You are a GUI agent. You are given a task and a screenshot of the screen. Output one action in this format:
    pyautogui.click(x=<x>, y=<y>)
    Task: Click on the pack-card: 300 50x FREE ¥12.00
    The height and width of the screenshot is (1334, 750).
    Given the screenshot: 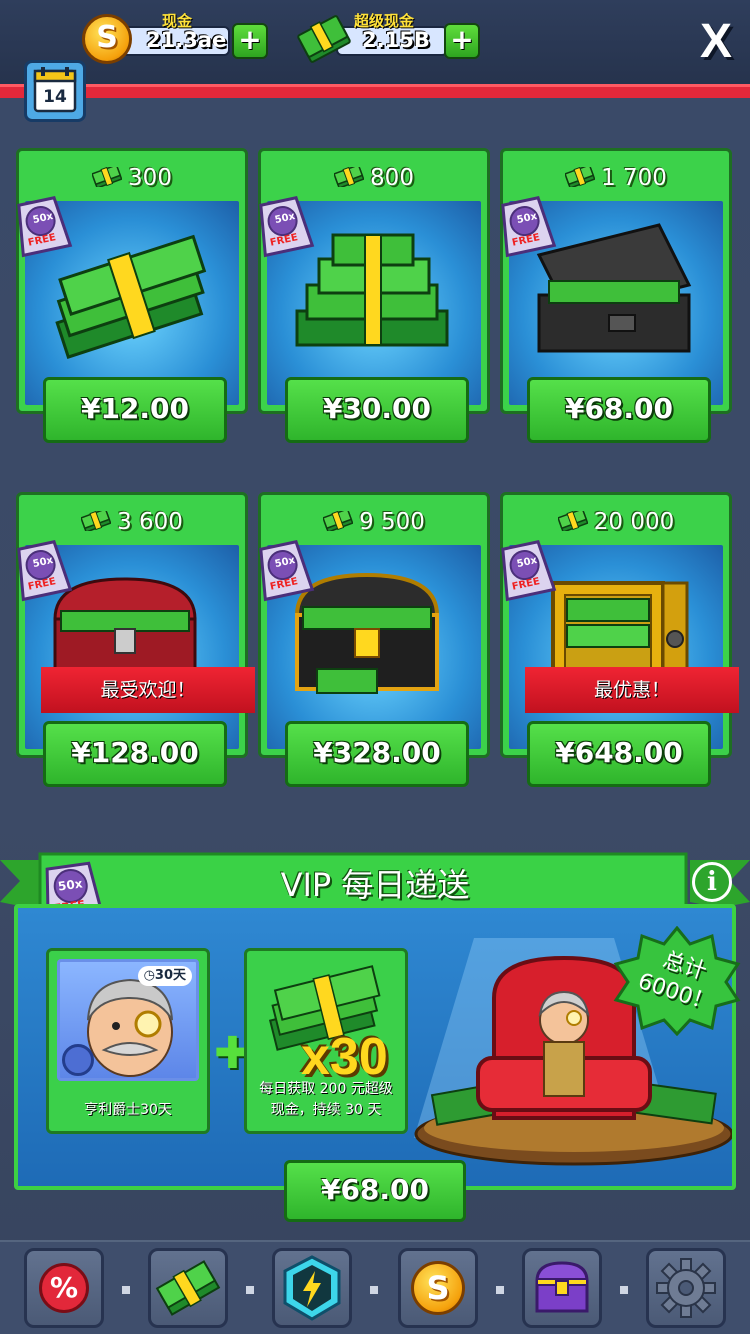 What is the action you would take?
    pyautogui.click(x=132, y=295)
    